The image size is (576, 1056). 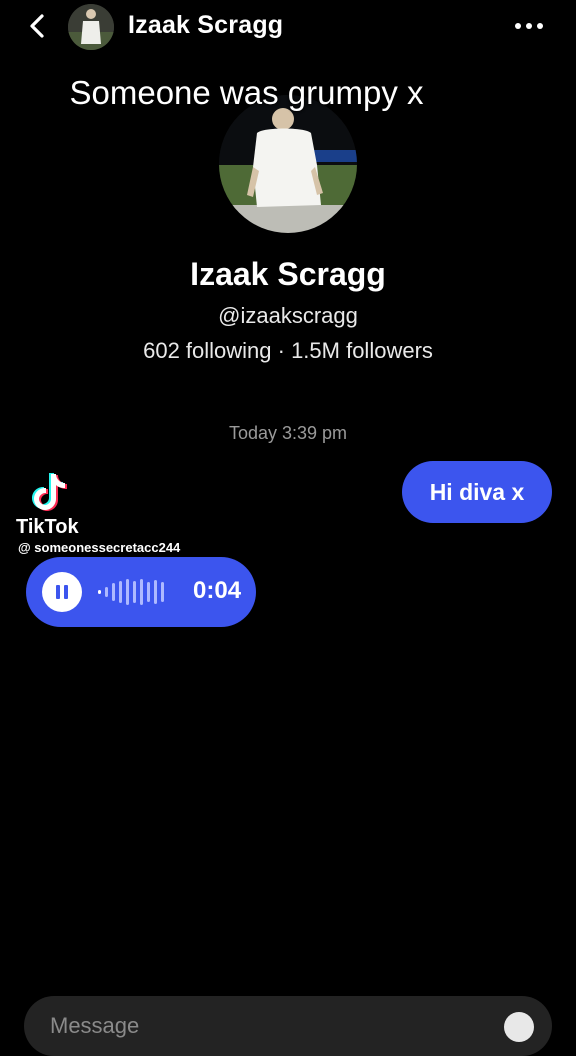 What do you see at coordinates (288, 274) in the screenshot?
I see `profile-name: Izaak Scragg` at bounding box center [288, 274].